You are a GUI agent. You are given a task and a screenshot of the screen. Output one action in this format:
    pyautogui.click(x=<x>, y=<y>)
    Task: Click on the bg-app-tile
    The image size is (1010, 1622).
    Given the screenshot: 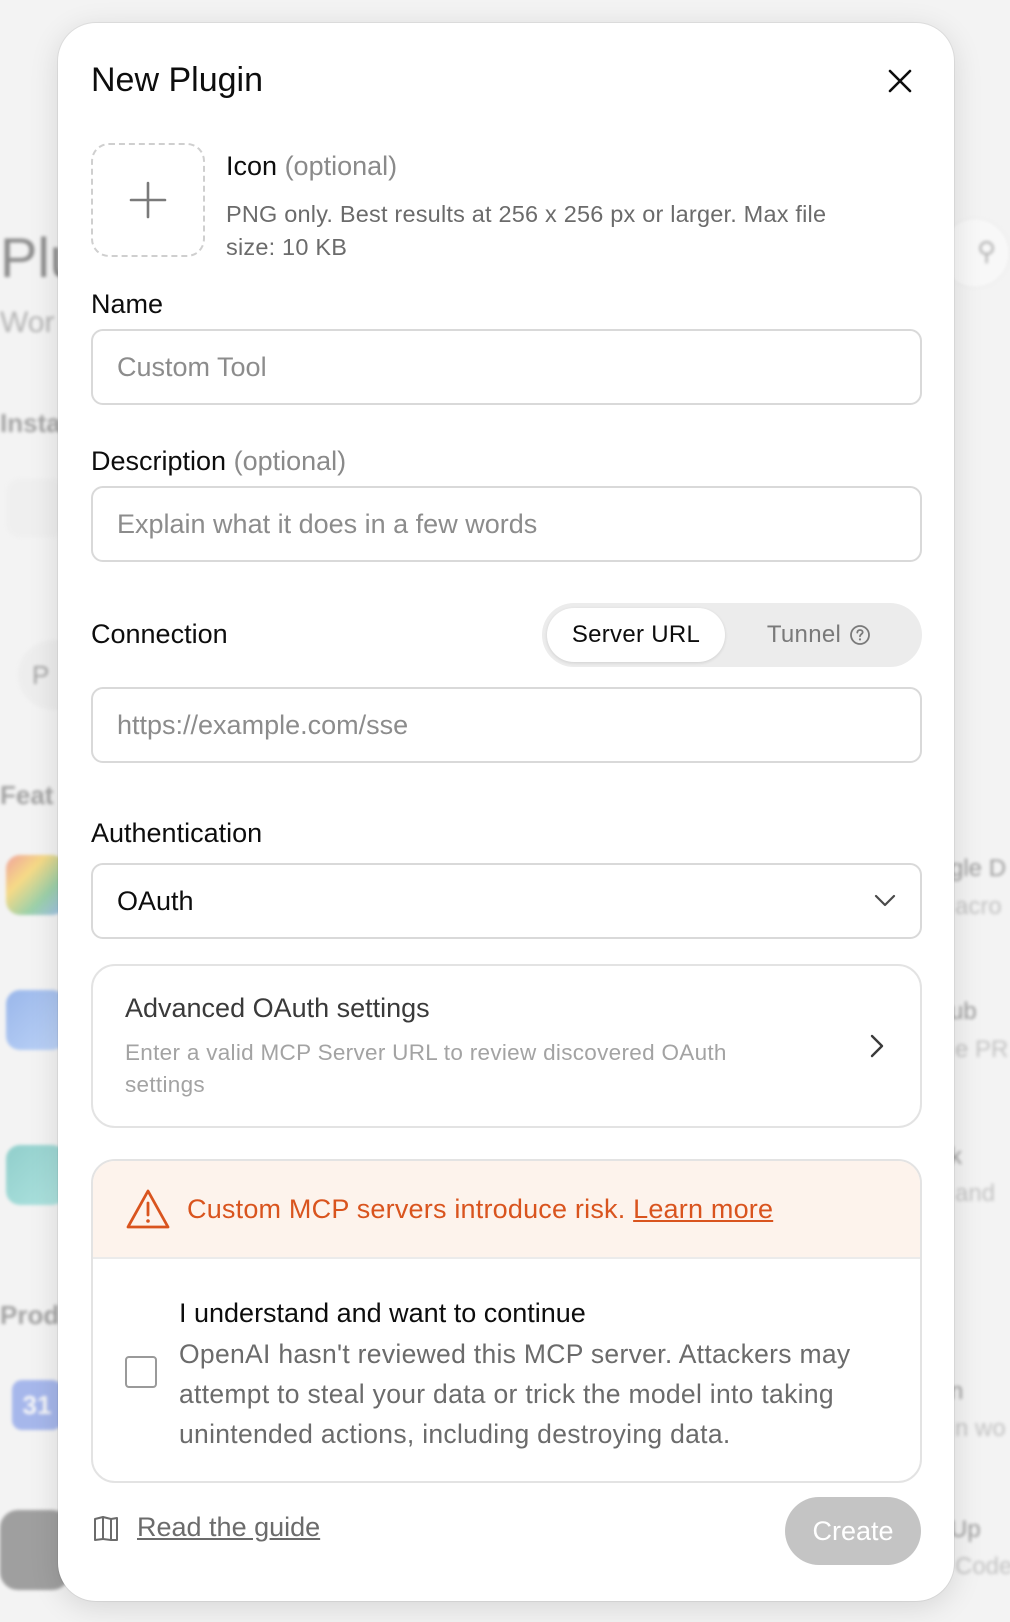 What is the action you would take?
    pyautogui.click(x=36, y=1020)
    